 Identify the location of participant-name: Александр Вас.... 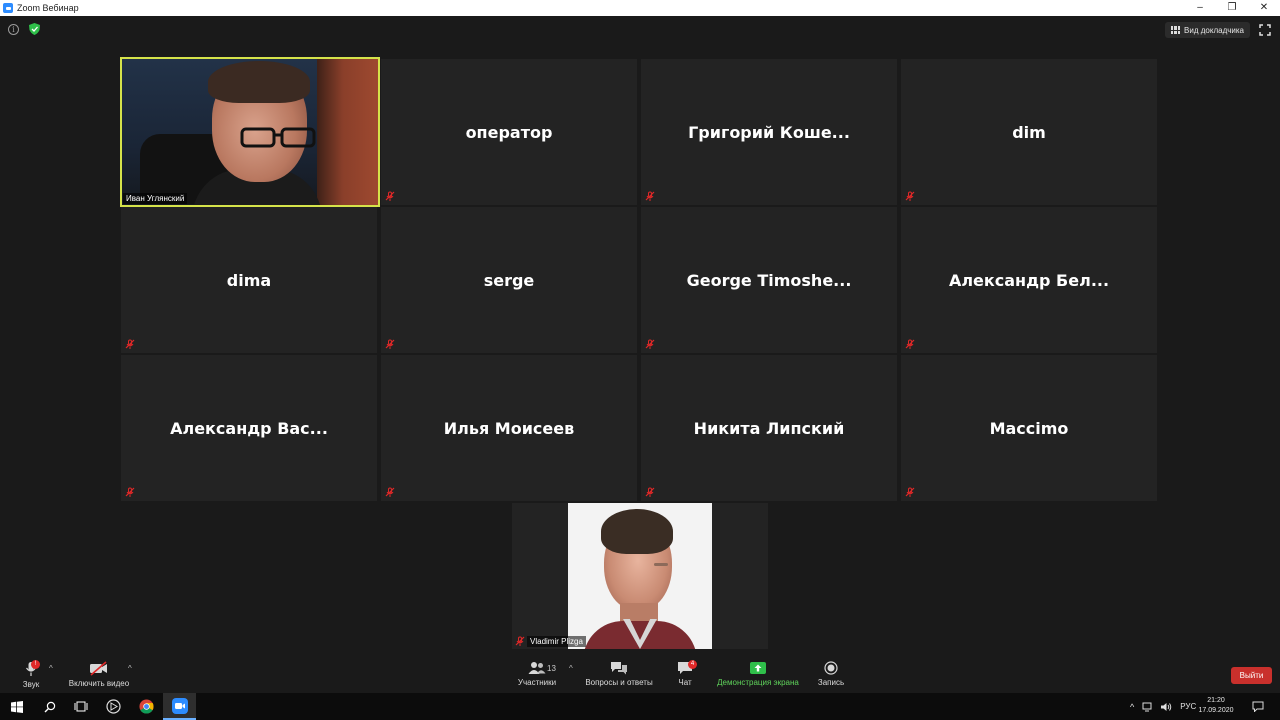
(249, 428).